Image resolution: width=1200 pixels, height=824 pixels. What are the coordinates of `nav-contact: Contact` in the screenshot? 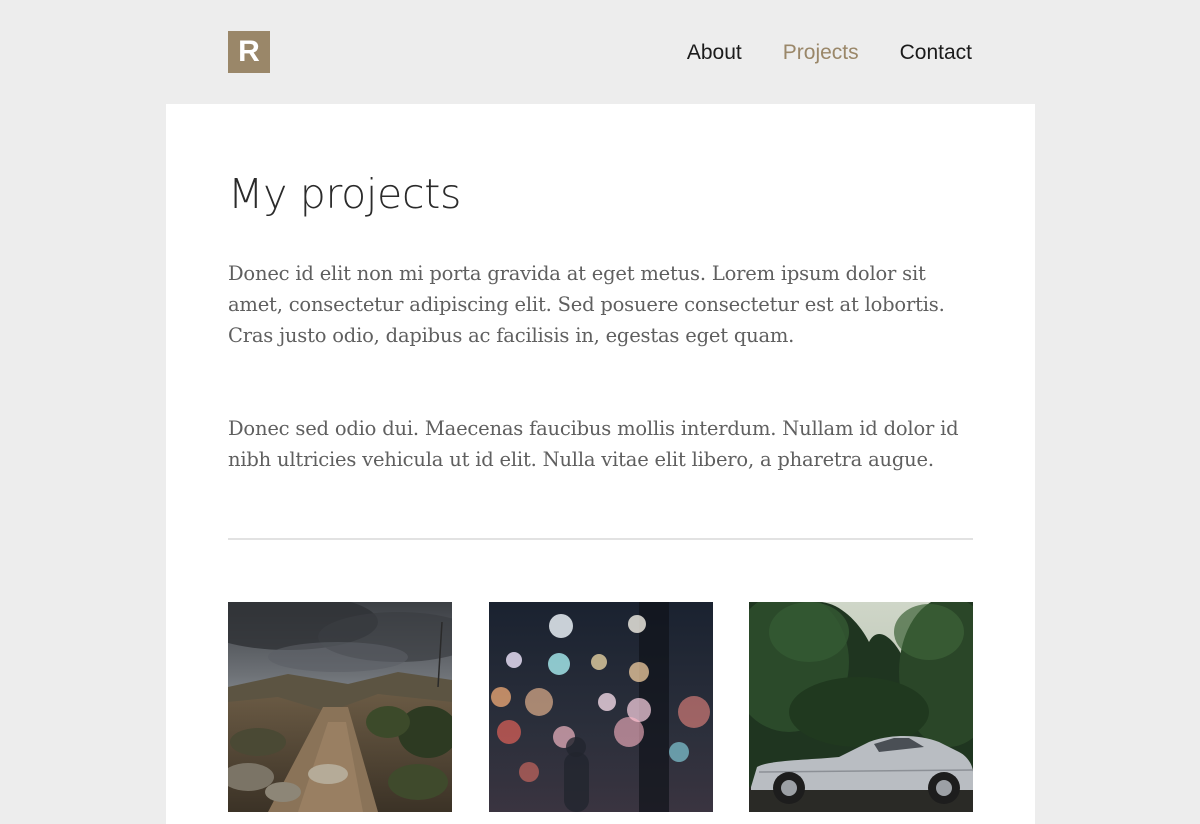 It's located at (936, 53).